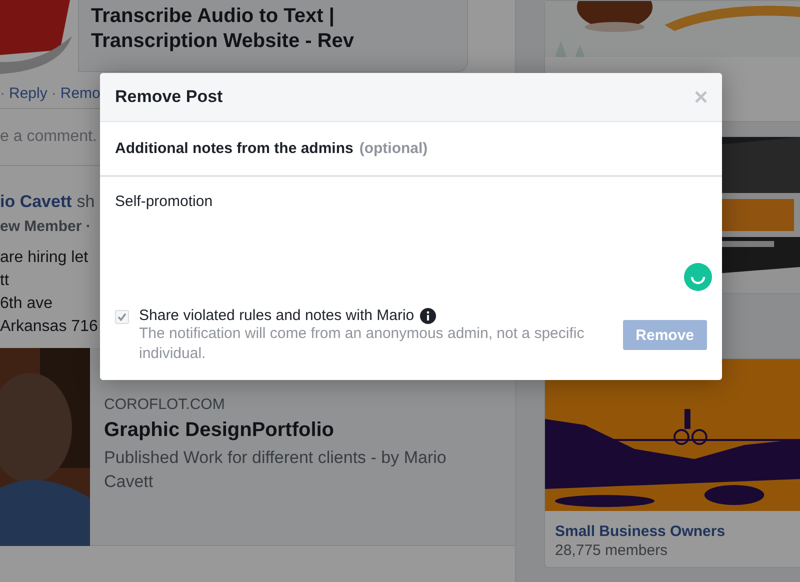 Image resolution: width=800 pixels, height=582 pixels. What do you see at coordinates (273, 36) in the screenshot?
I see `link-title: Transcribe Audio to Text | Transcription Website - Rev` at bounding box center [273, 36].